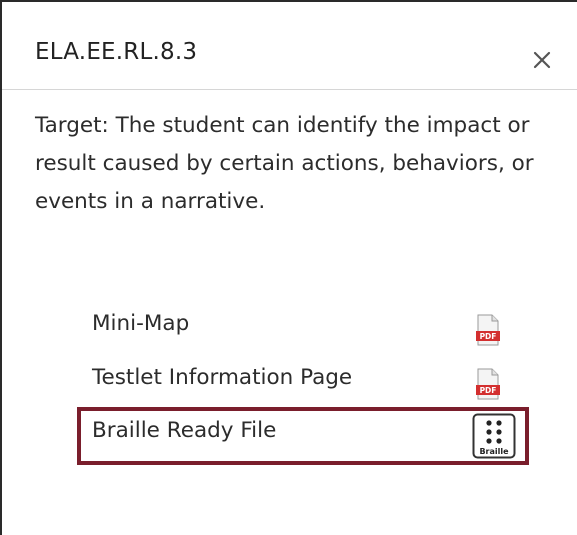  I want to click on close-icon, so click(542, 60).